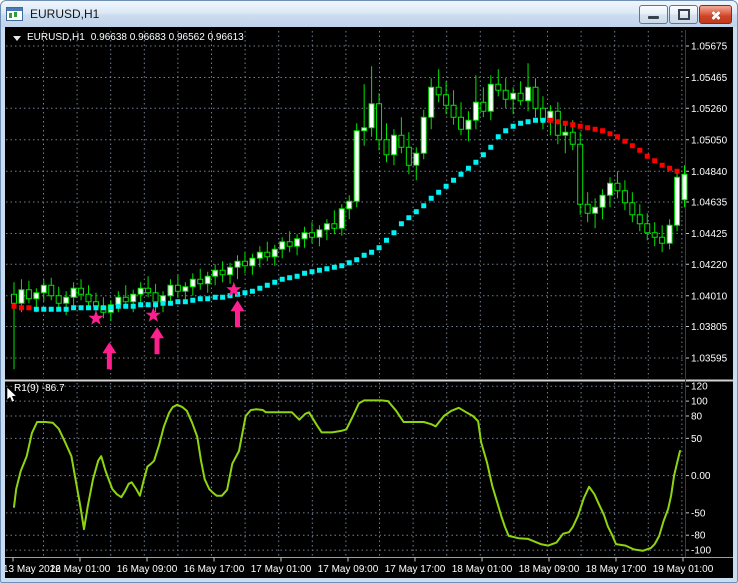 The width and height of the screenshot is (738, 583). I want to click on signal-up-arrow-icon, so click(237, 314).